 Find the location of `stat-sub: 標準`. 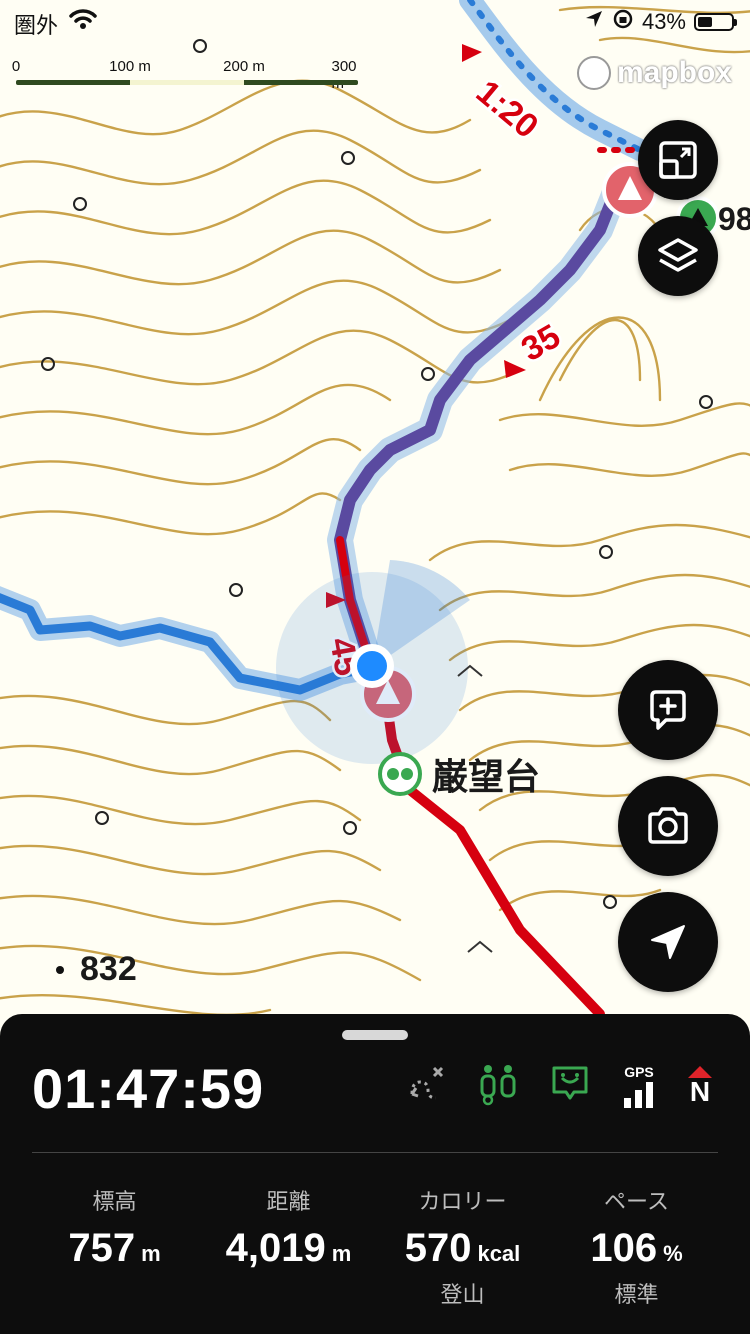

stat-sub: 標準 is located at coordinates (636, 1294).